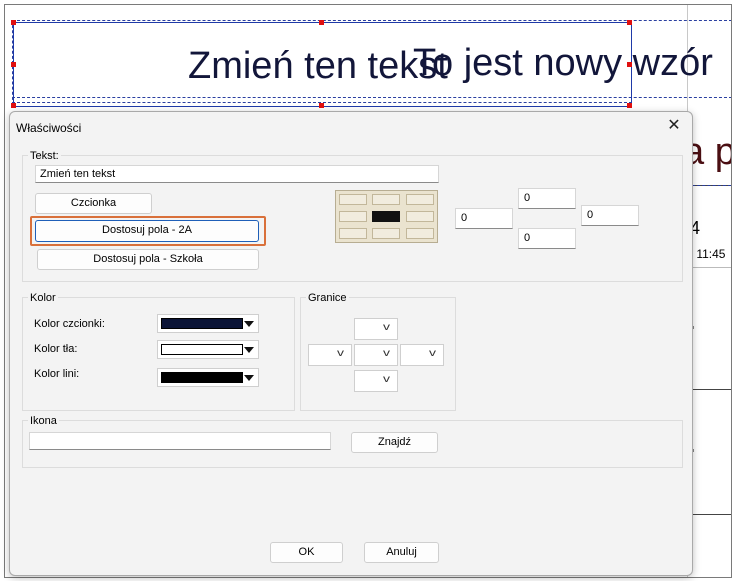  Describe the element at coordinates (547, 238) in the screenshot. I see `margin-bottom-input: 0` at that location.